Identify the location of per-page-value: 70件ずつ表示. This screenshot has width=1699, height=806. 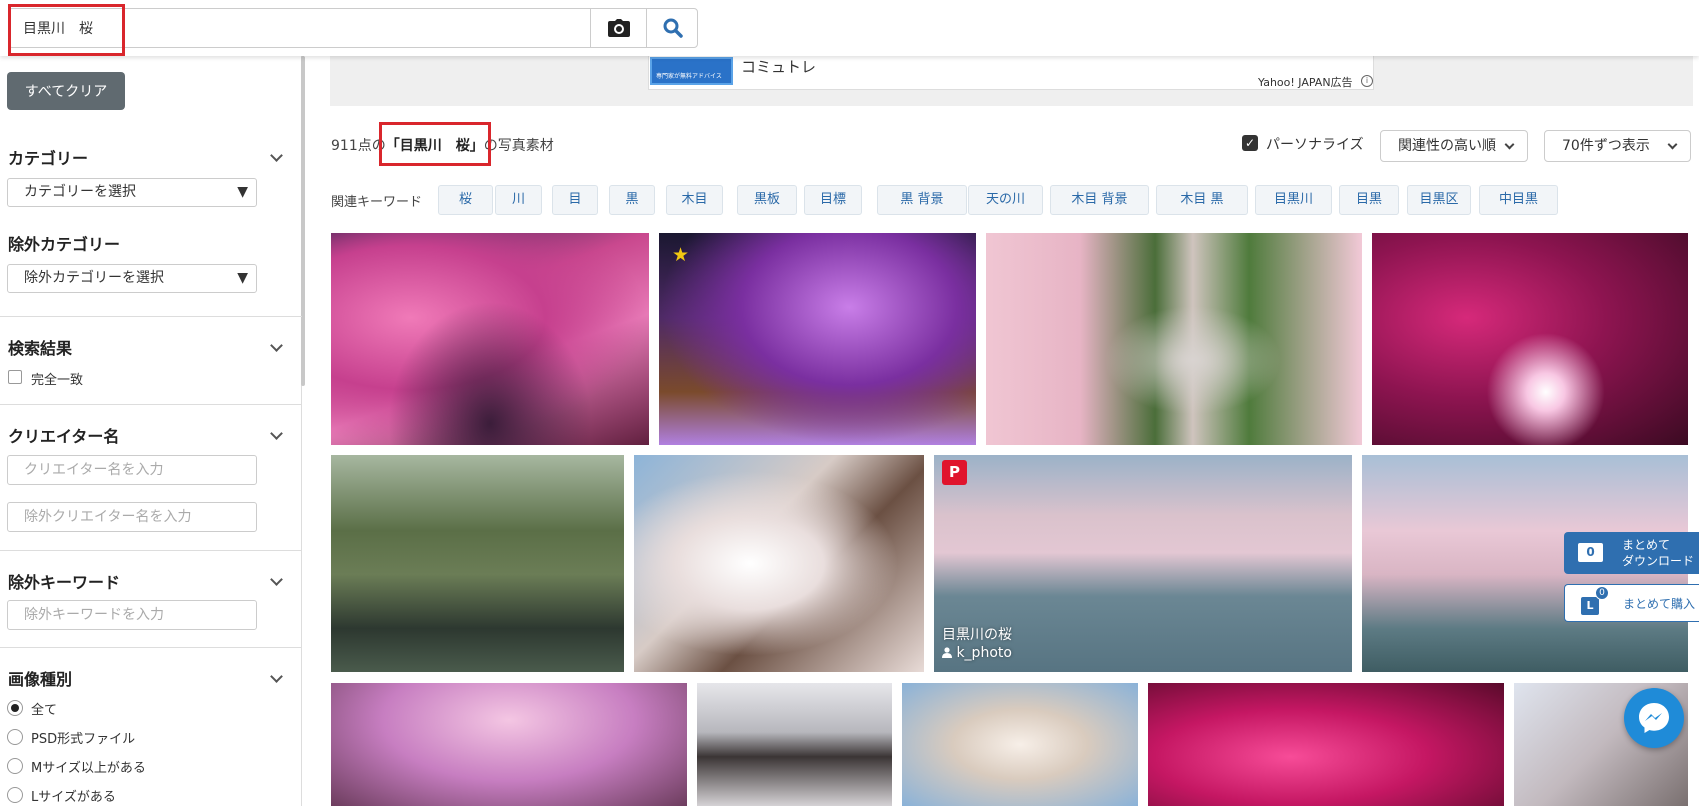
(1606, 146).